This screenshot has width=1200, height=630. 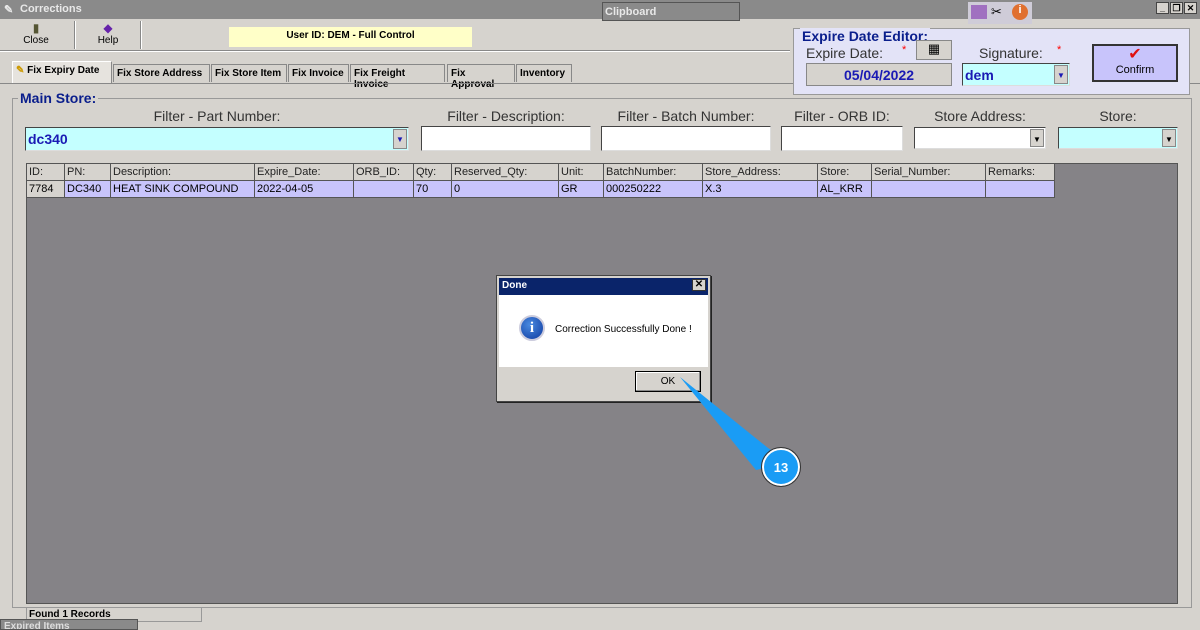 I want to click on expire-date-field: 05/04/2022, so click(x=879, y=74).